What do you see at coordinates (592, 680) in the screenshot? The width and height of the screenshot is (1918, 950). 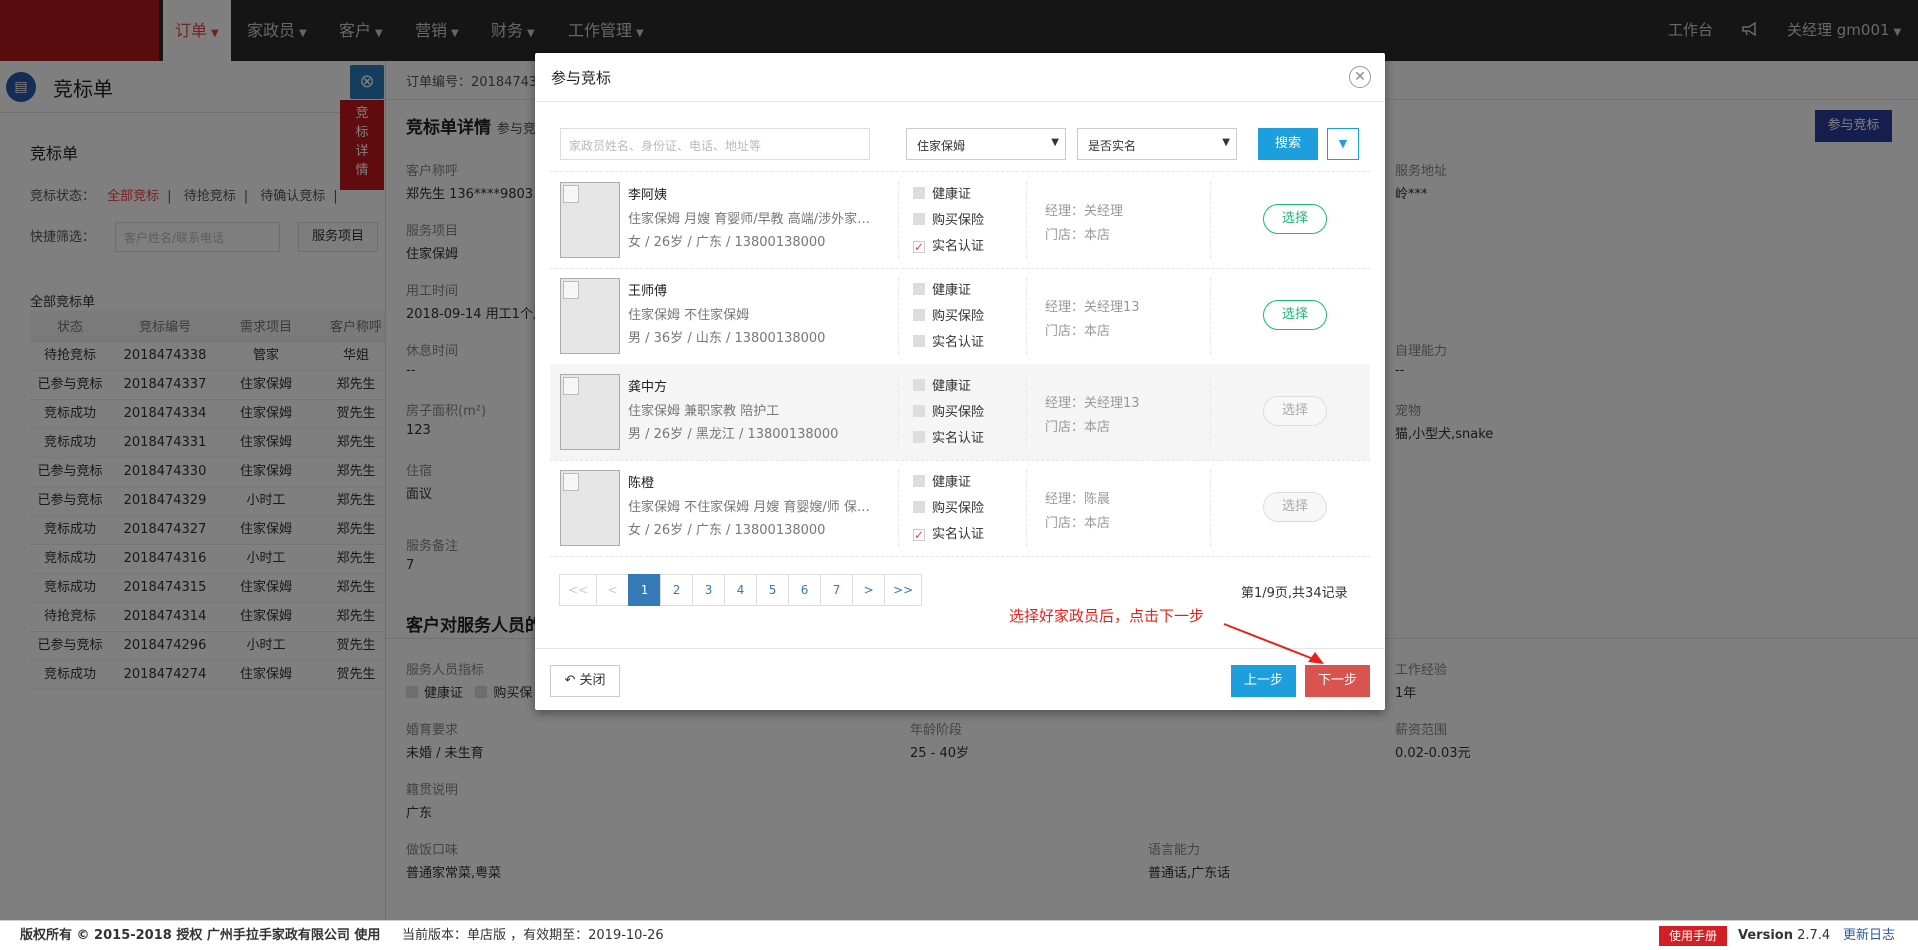 I see `close-button-label: 关闭` at bounding box center [592, 680].